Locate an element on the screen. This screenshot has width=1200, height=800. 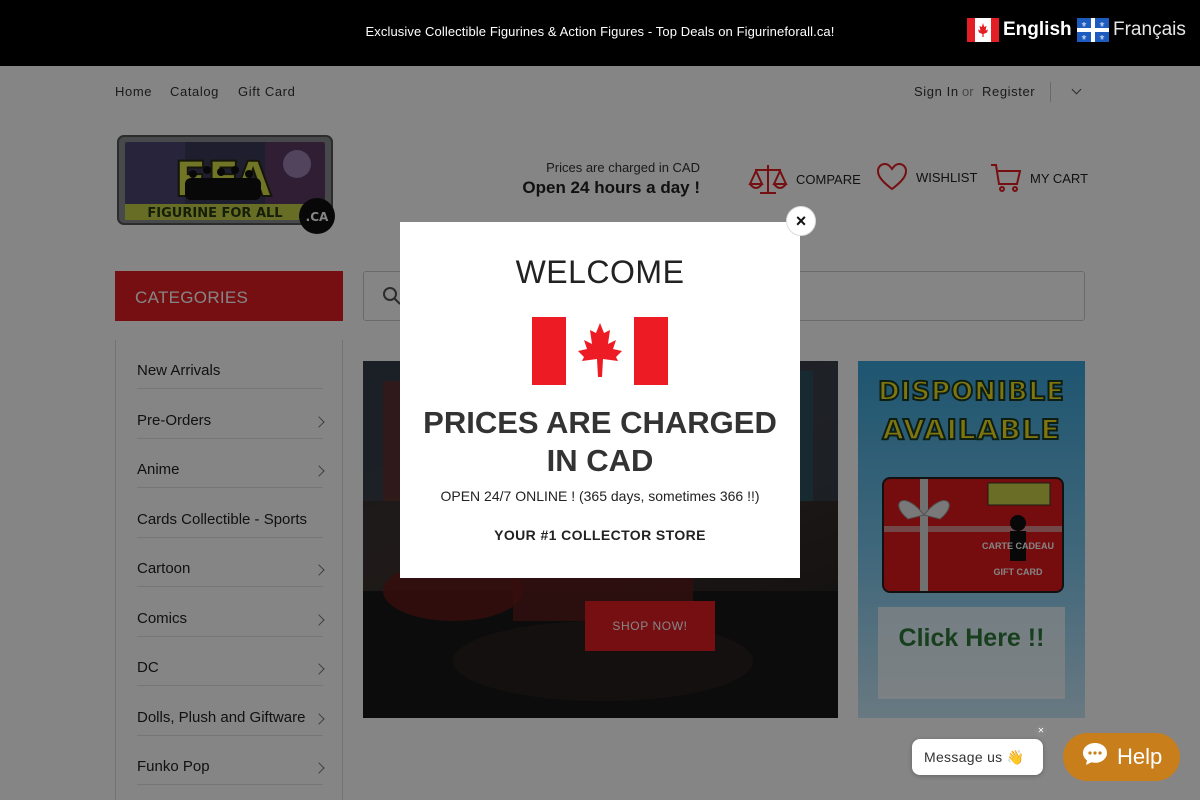
modal-tagline: YOUR #1 COLLECTOR STORE is located at coordinates (600, 535).